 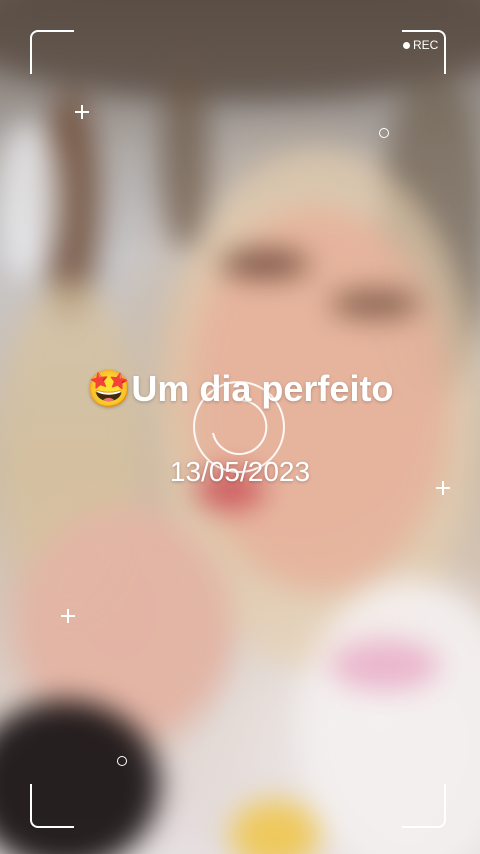 What do you see at coordinates (52, 52) in the screenshot?
I see `frame-corner-top-left` at bounding box center [52, 52].